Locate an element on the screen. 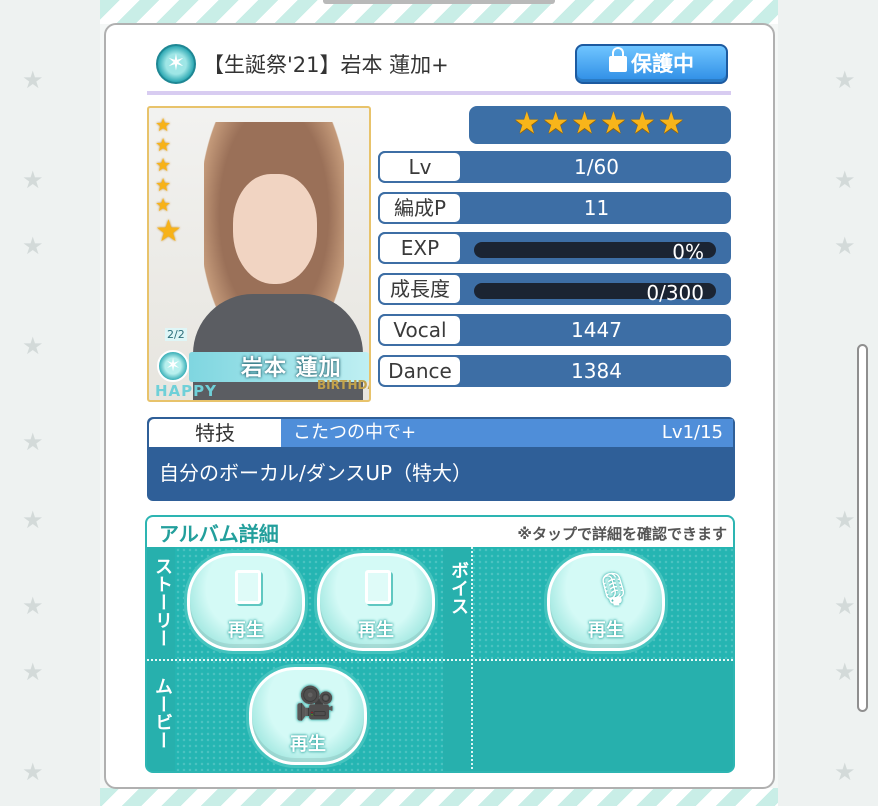 This screenshot has height=806, width=878. stat-growth: 成長度 0/300 is located at coordinates (554, 289).